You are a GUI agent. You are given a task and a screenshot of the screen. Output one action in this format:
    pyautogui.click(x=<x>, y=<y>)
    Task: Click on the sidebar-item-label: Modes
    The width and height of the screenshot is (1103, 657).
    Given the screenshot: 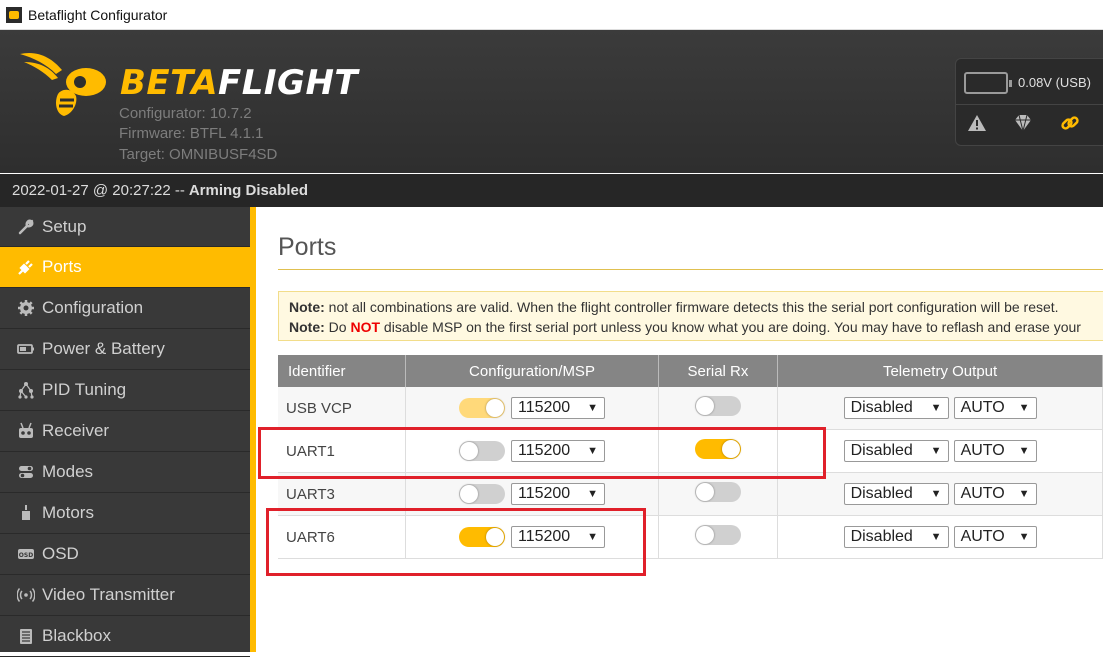 What is the action you would take?
    pyautogui.click(x=68, y=471)
    